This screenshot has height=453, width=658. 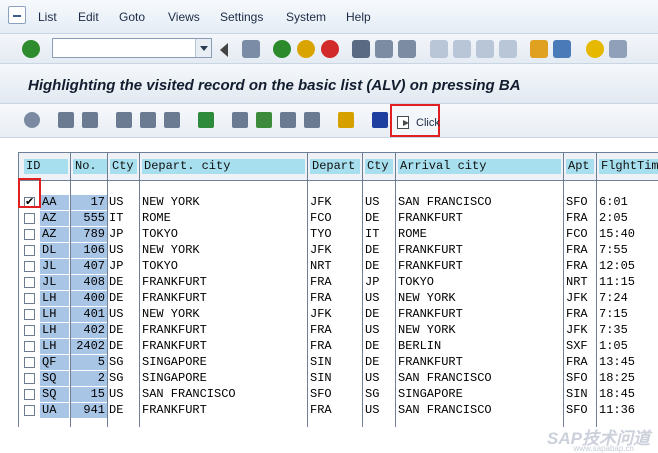 I want to click on print-icon, so click(x=361, y=49).